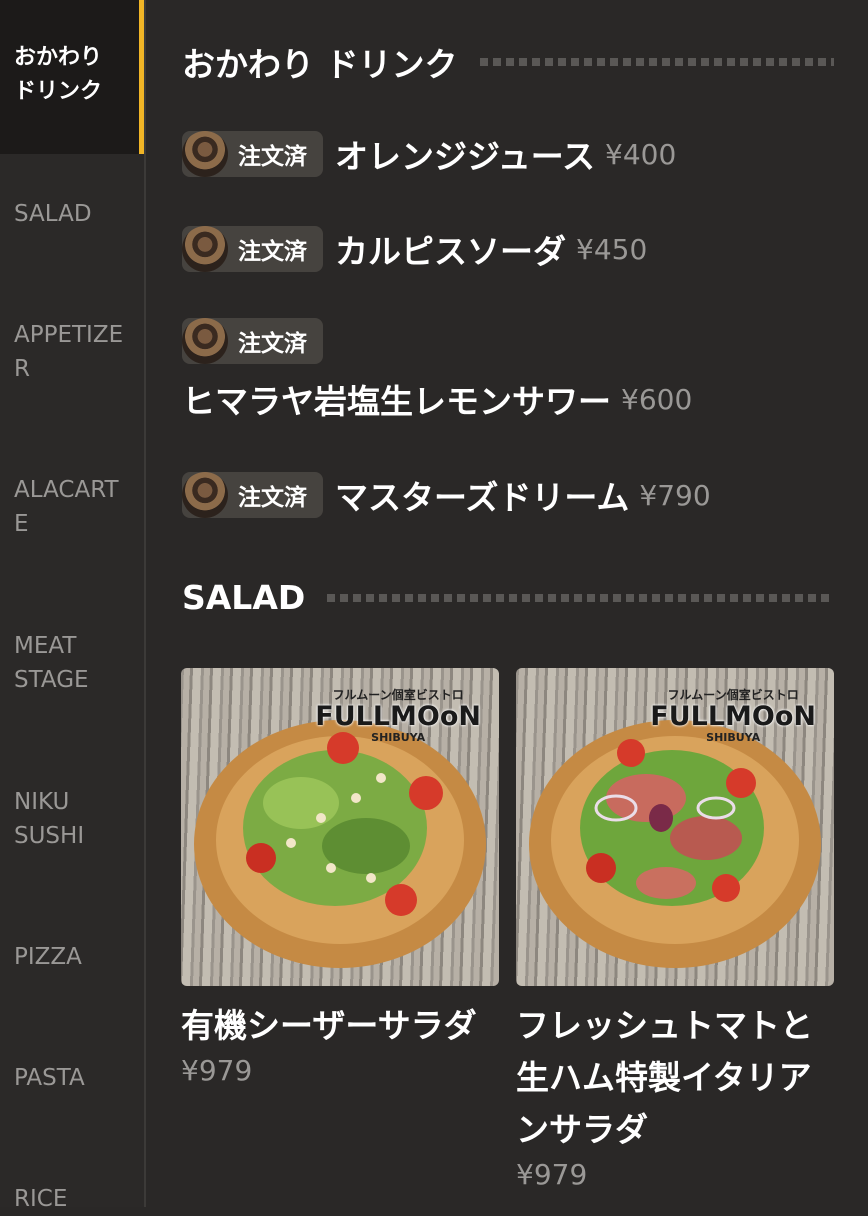 The width and height of the screenshot is (868, 1216). What do you see at coordinates (515, 341) in the screenshot?
I see `menu-item-row: 注文済` at bounding box center [515, 341].